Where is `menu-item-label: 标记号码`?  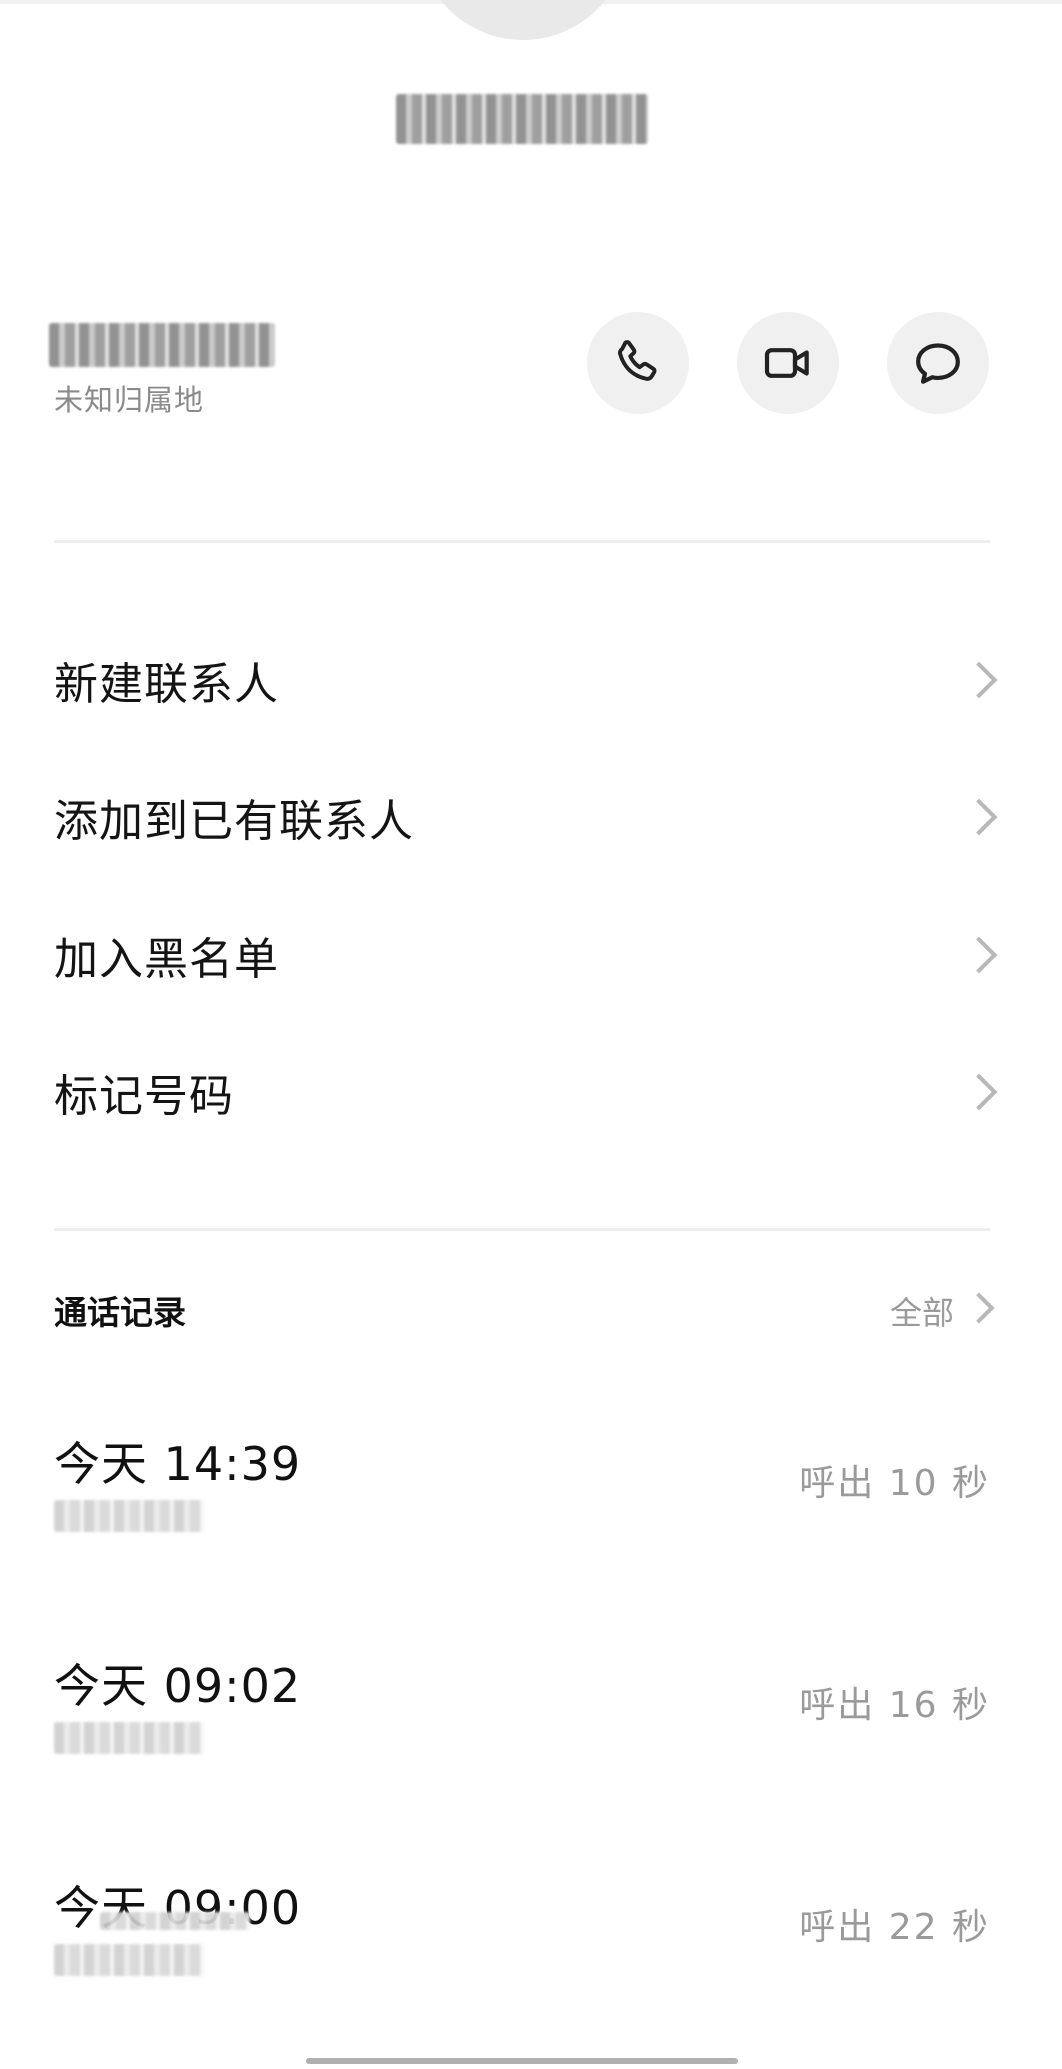 menu-item-label: 标记号码 is located at coordinates (144, 1096).